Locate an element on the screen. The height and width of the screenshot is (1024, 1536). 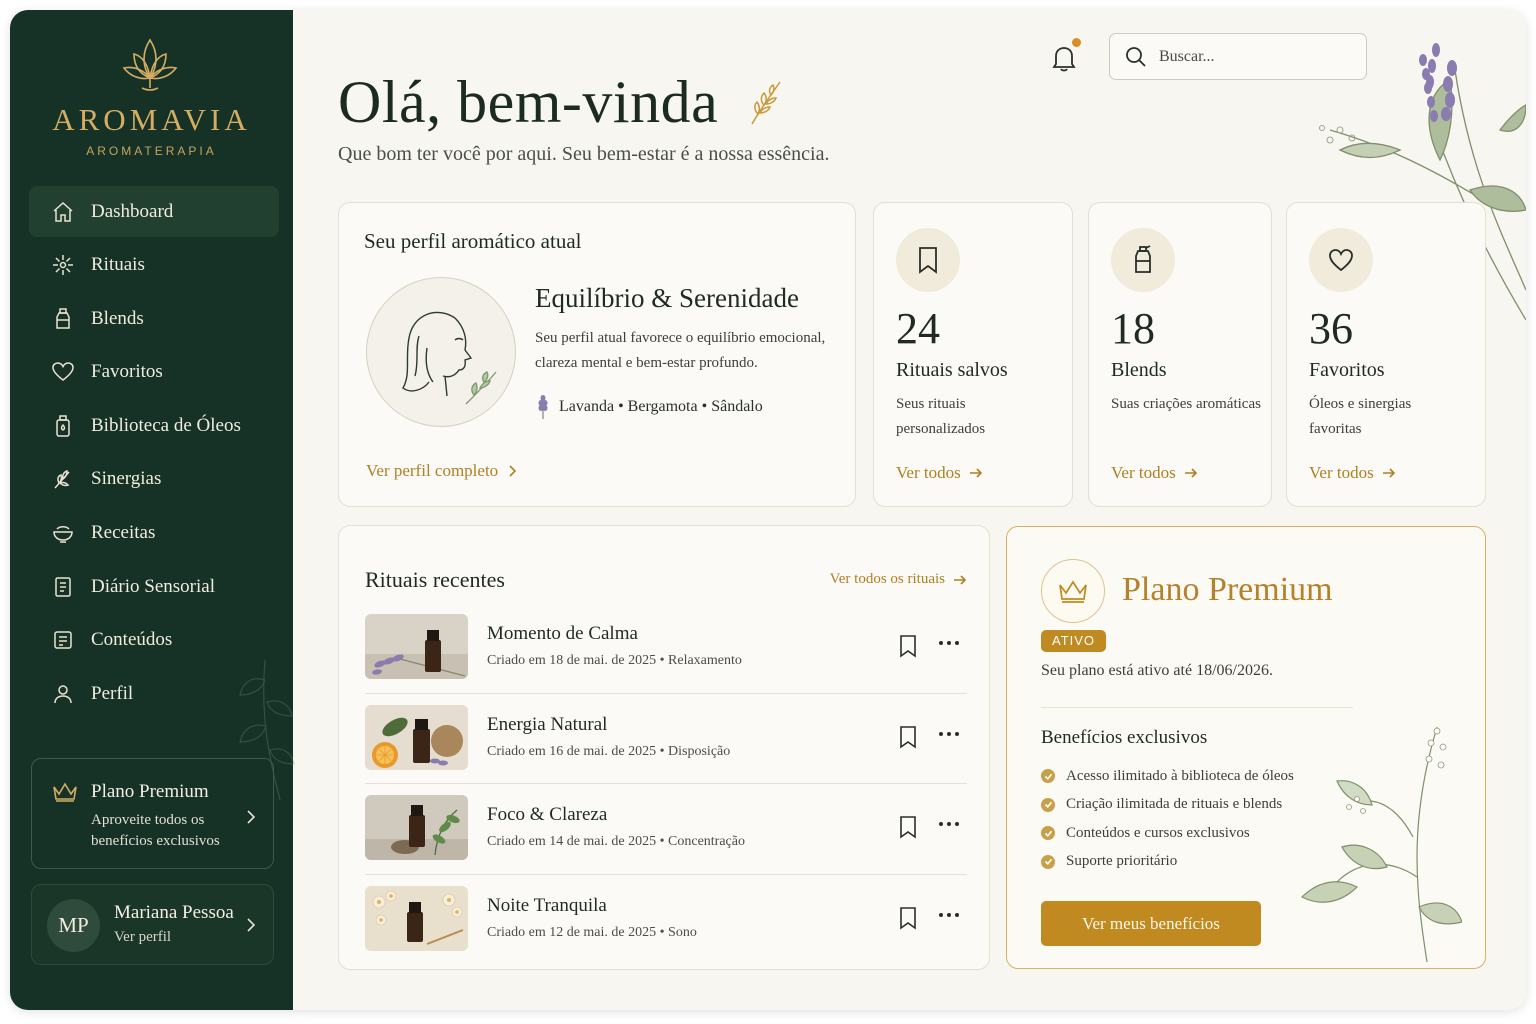
heart-icon is located at coordinates (1341, 260).